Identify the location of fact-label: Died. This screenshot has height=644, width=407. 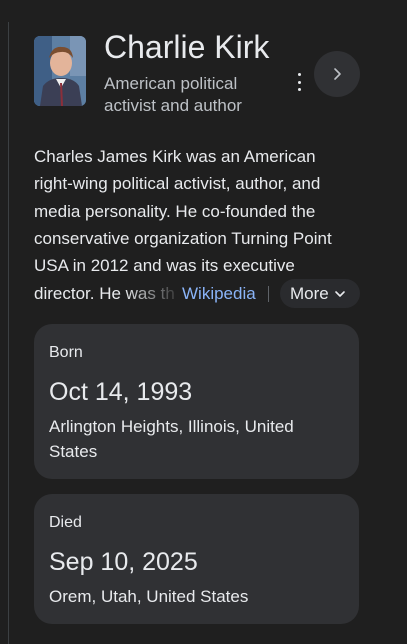
(65, 522).